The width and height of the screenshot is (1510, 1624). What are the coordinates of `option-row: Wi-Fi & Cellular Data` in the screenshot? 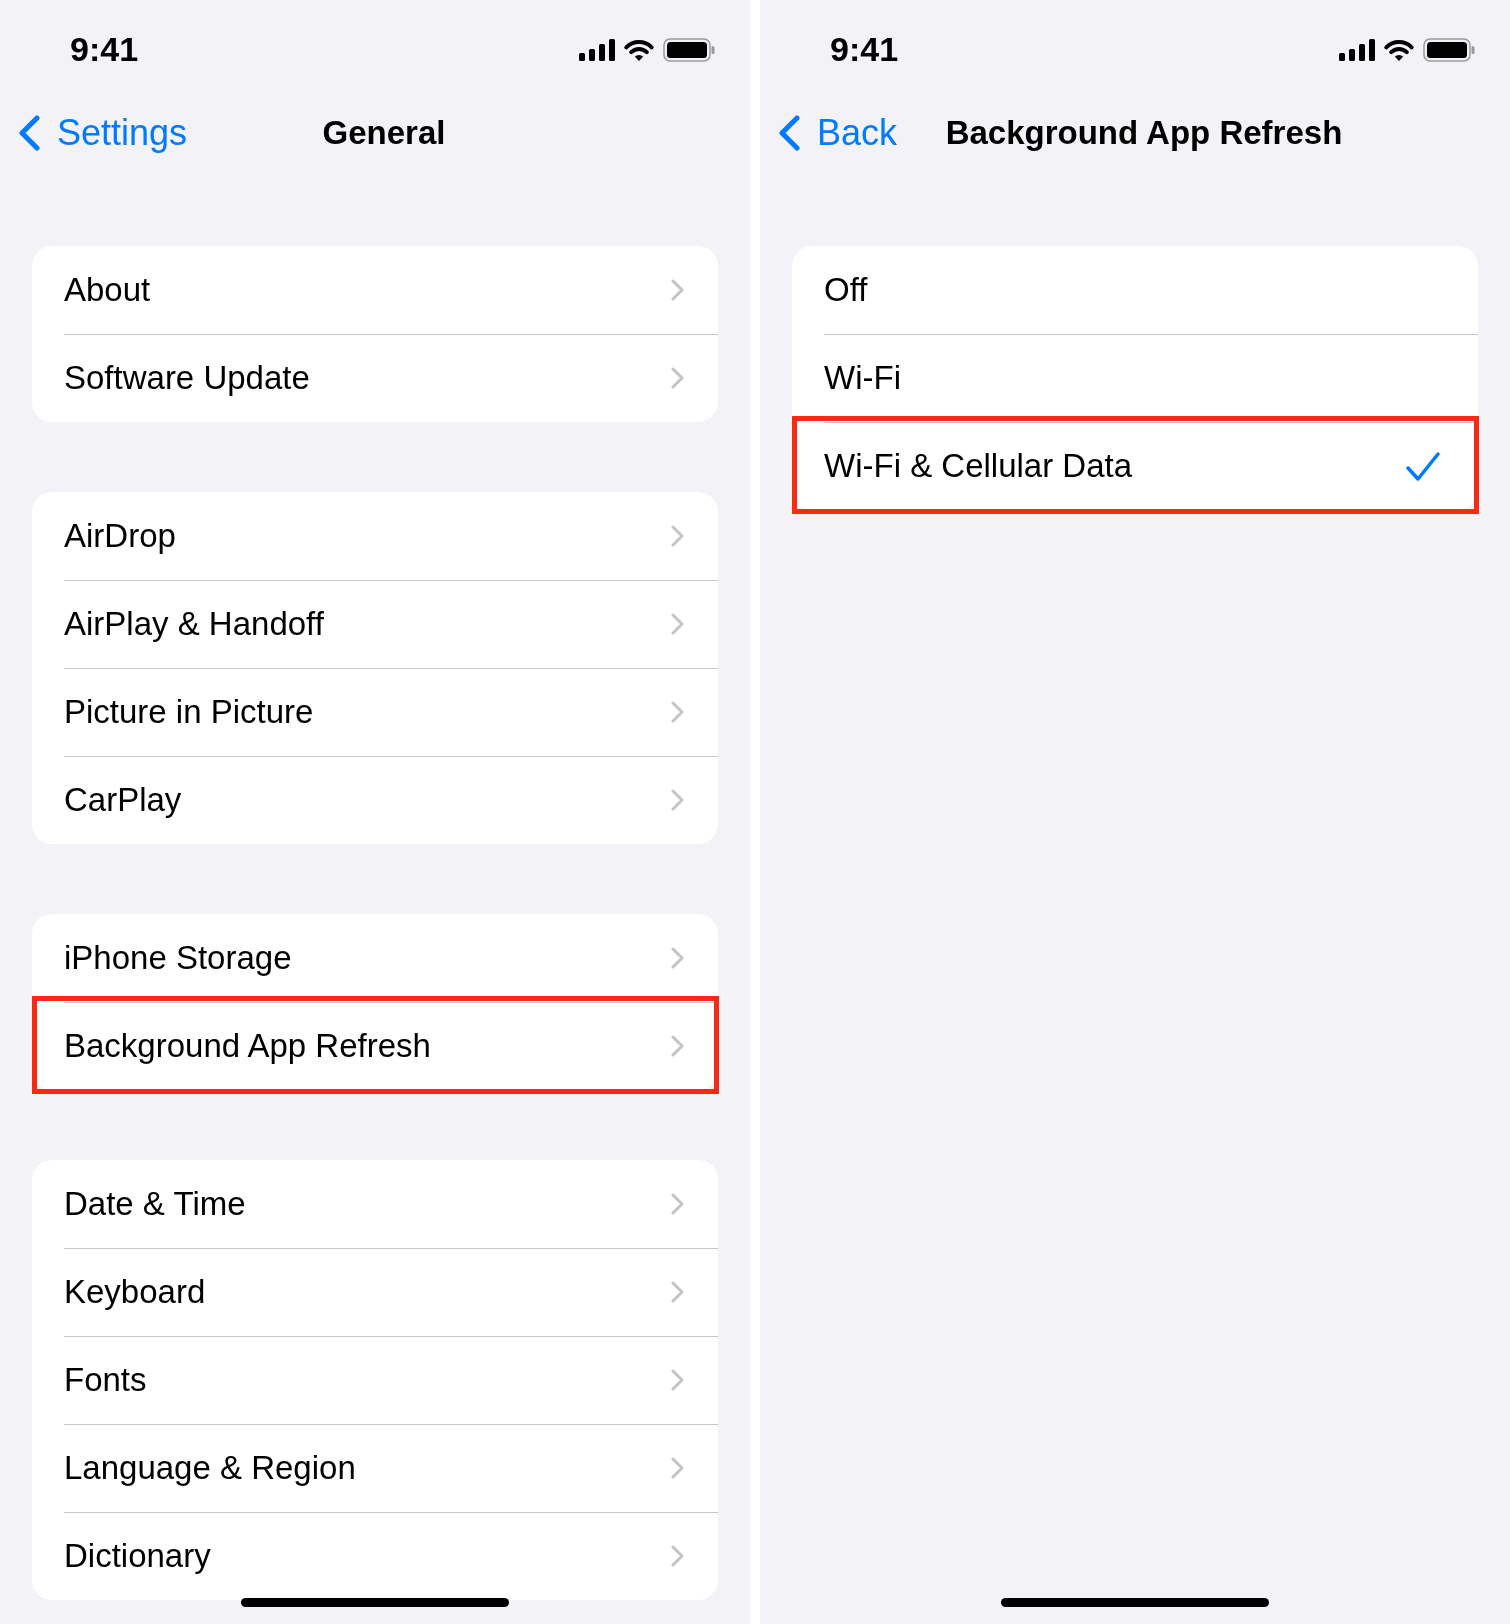 It's located at (1135, 466).